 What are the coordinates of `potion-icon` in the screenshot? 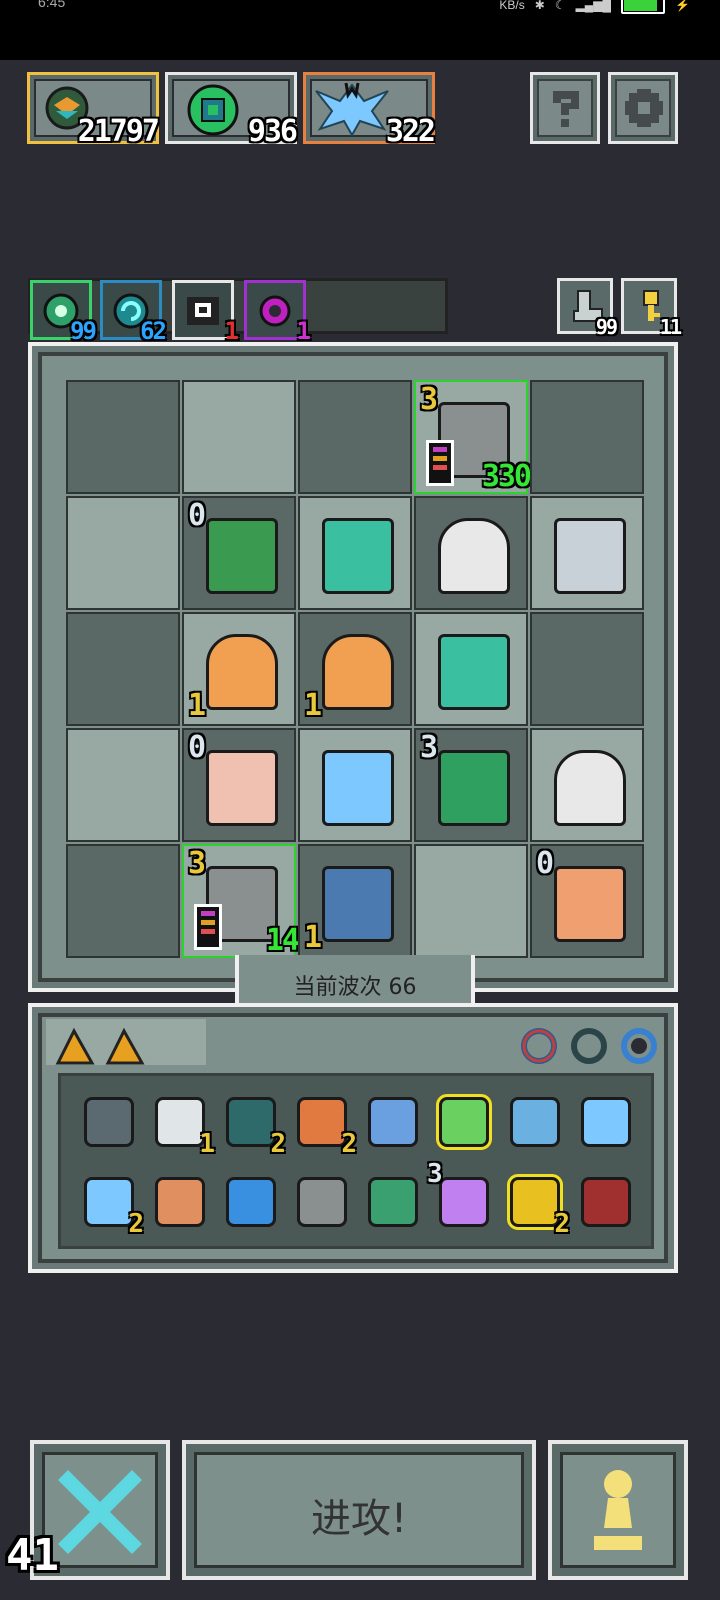 It's located at (393, 1122).